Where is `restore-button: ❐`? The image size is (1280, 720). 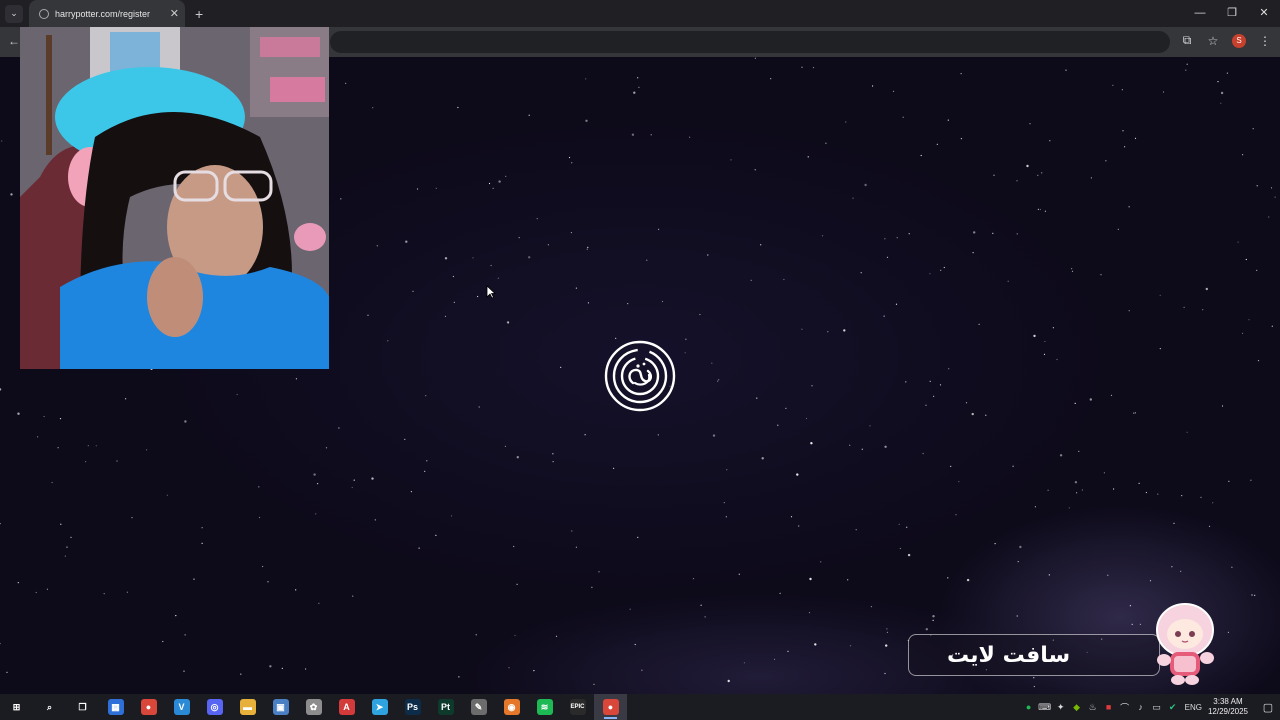
restore-button: ❐ is located at coordinates (1232, 13).